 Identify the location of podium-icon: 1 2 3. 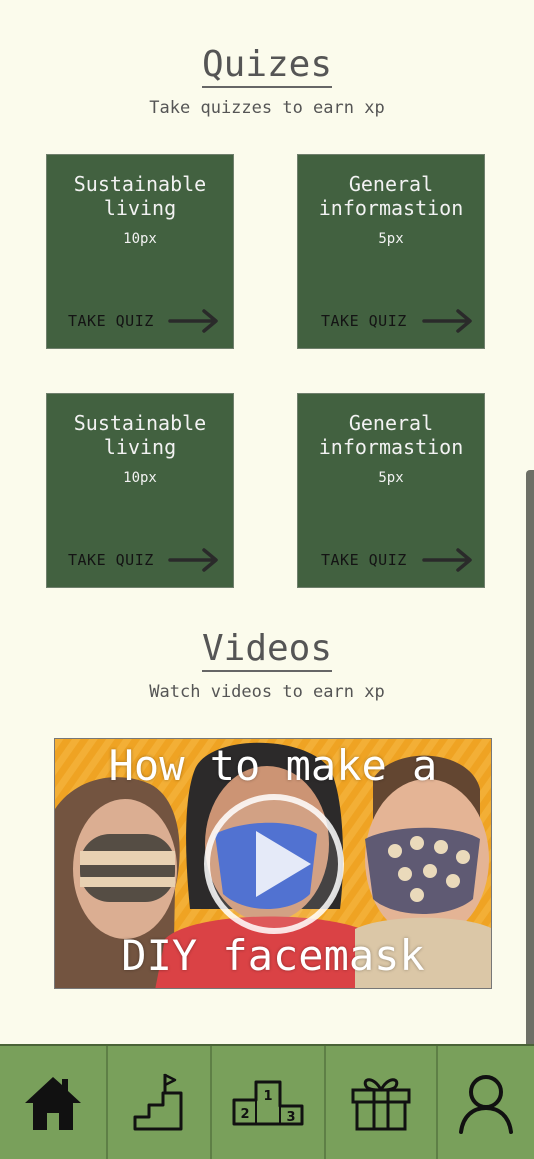
(268, 1102).